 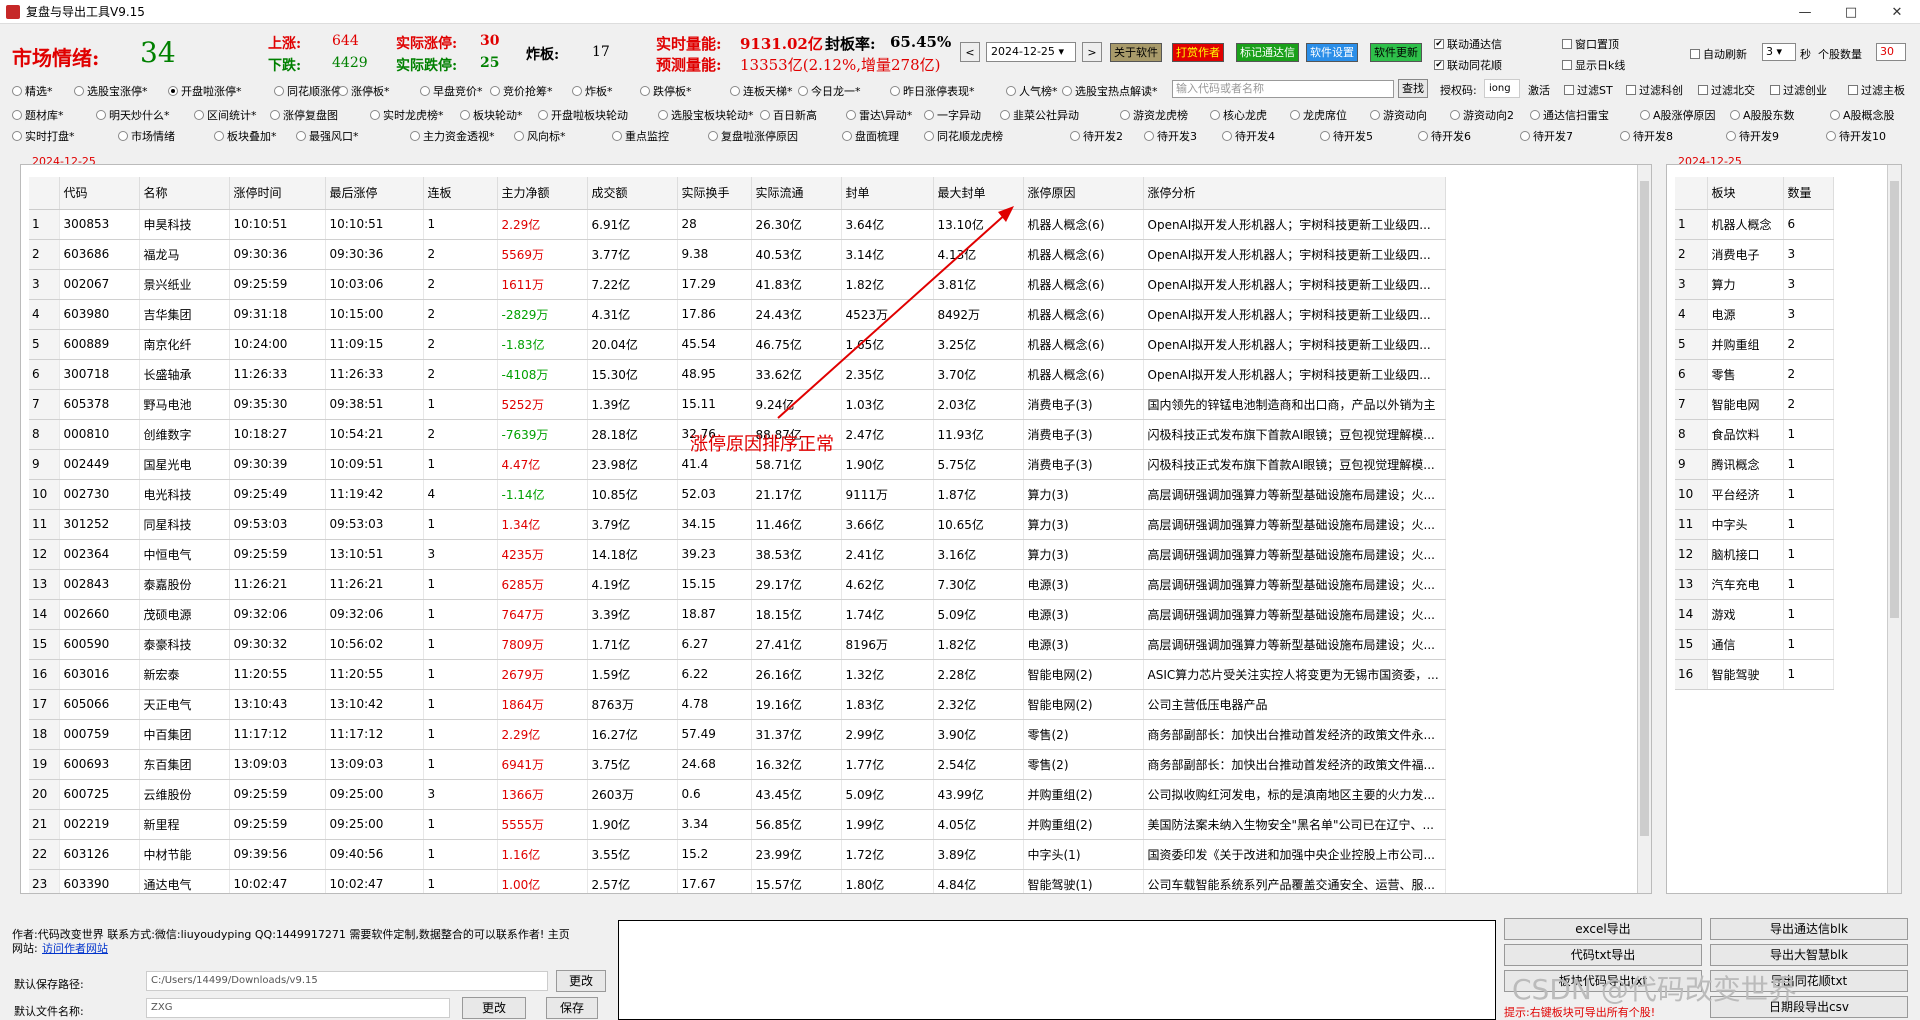 What do you see at coordinates (583, 115) in the screenshot?
I see `radio-row2-6: 开盘啦板块轮动` at bounding box center [583, 115].